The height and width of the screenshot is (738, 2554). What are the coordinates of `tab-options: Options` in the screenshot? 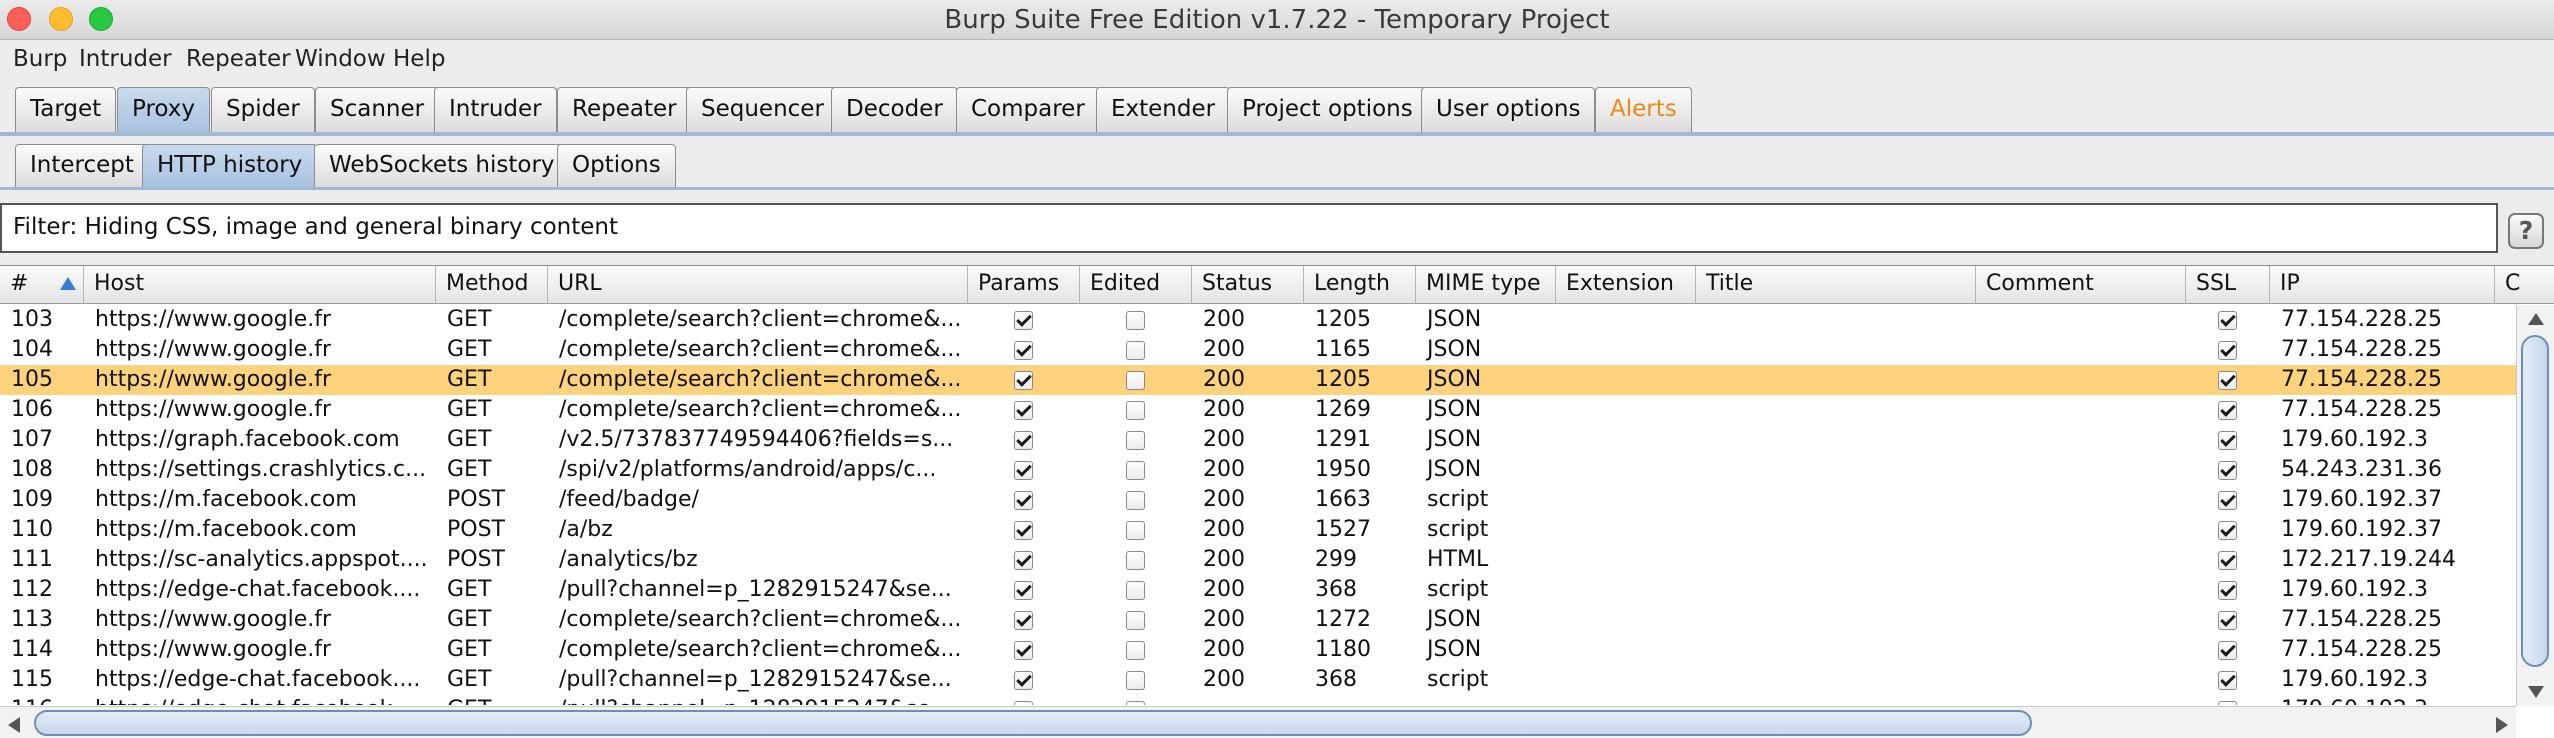 It's located at (616, 165).